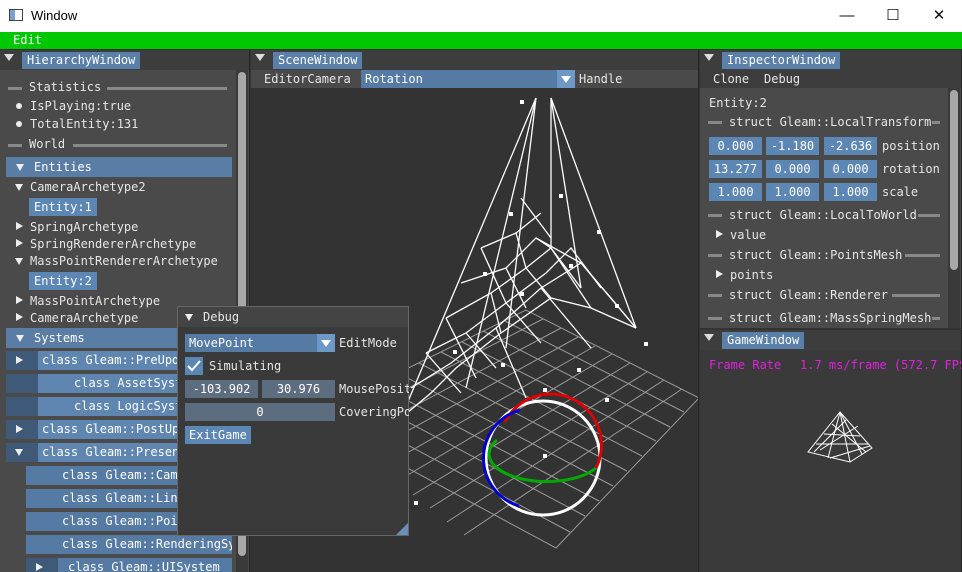  I want to click on simulating-checkbox, so click(194, 366).